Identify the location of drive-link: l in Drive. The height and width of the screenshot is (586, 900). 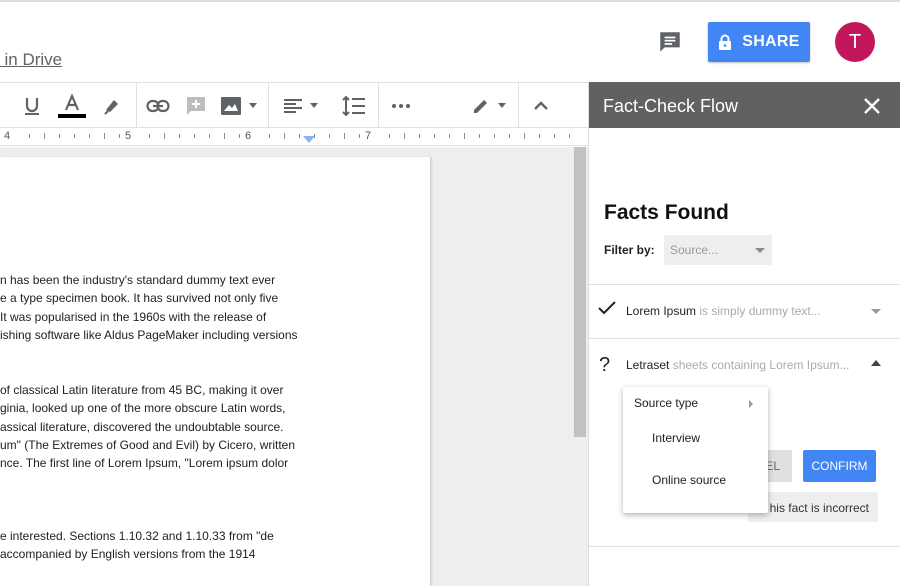
(31, 60).